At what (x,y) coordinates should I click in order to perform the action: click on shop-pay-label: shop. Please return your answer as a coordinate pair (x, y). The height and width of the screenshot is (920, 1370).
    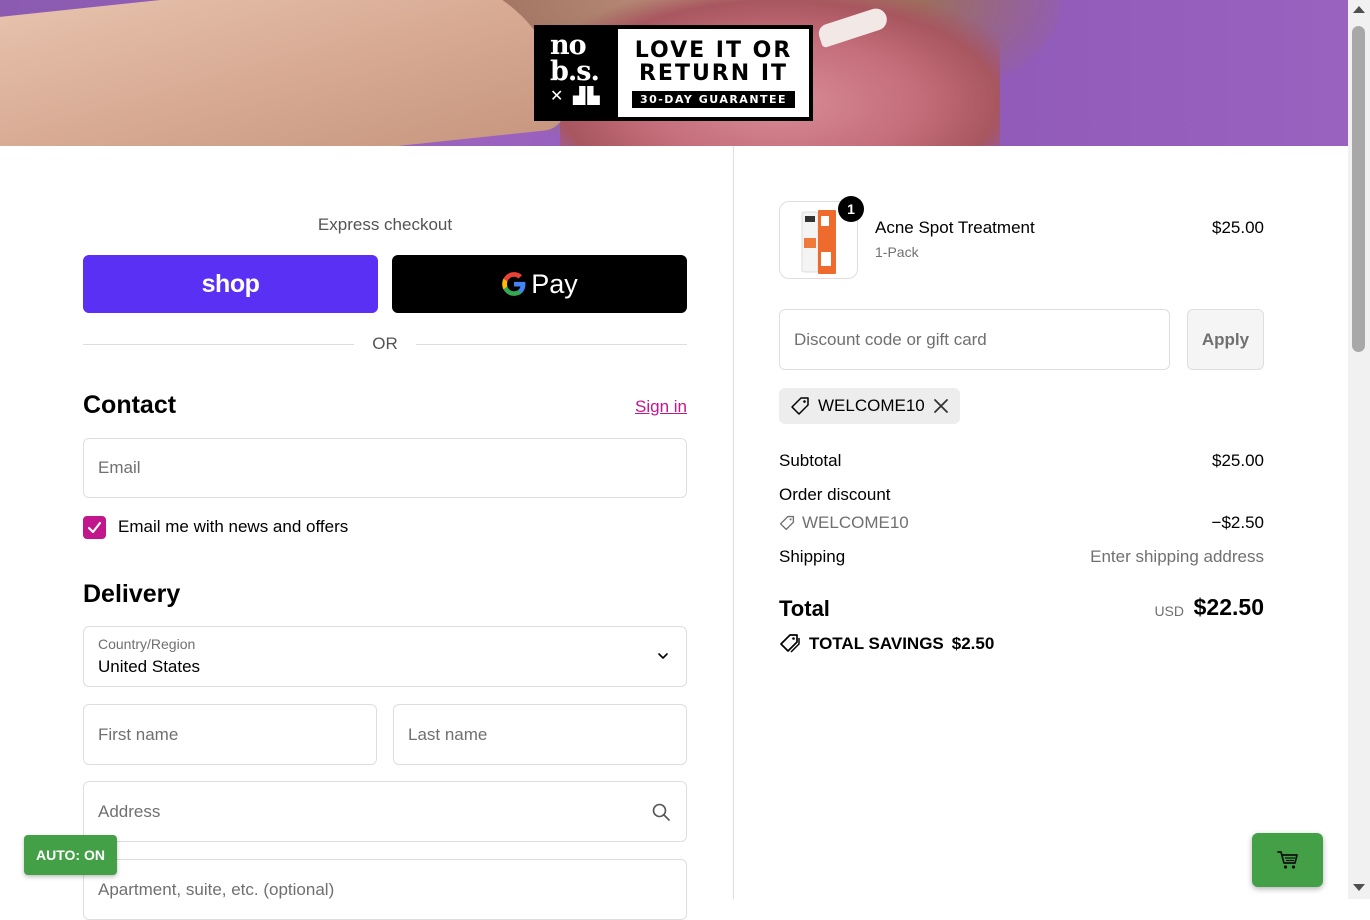
    Looking at the image, I should click on (230, 283).